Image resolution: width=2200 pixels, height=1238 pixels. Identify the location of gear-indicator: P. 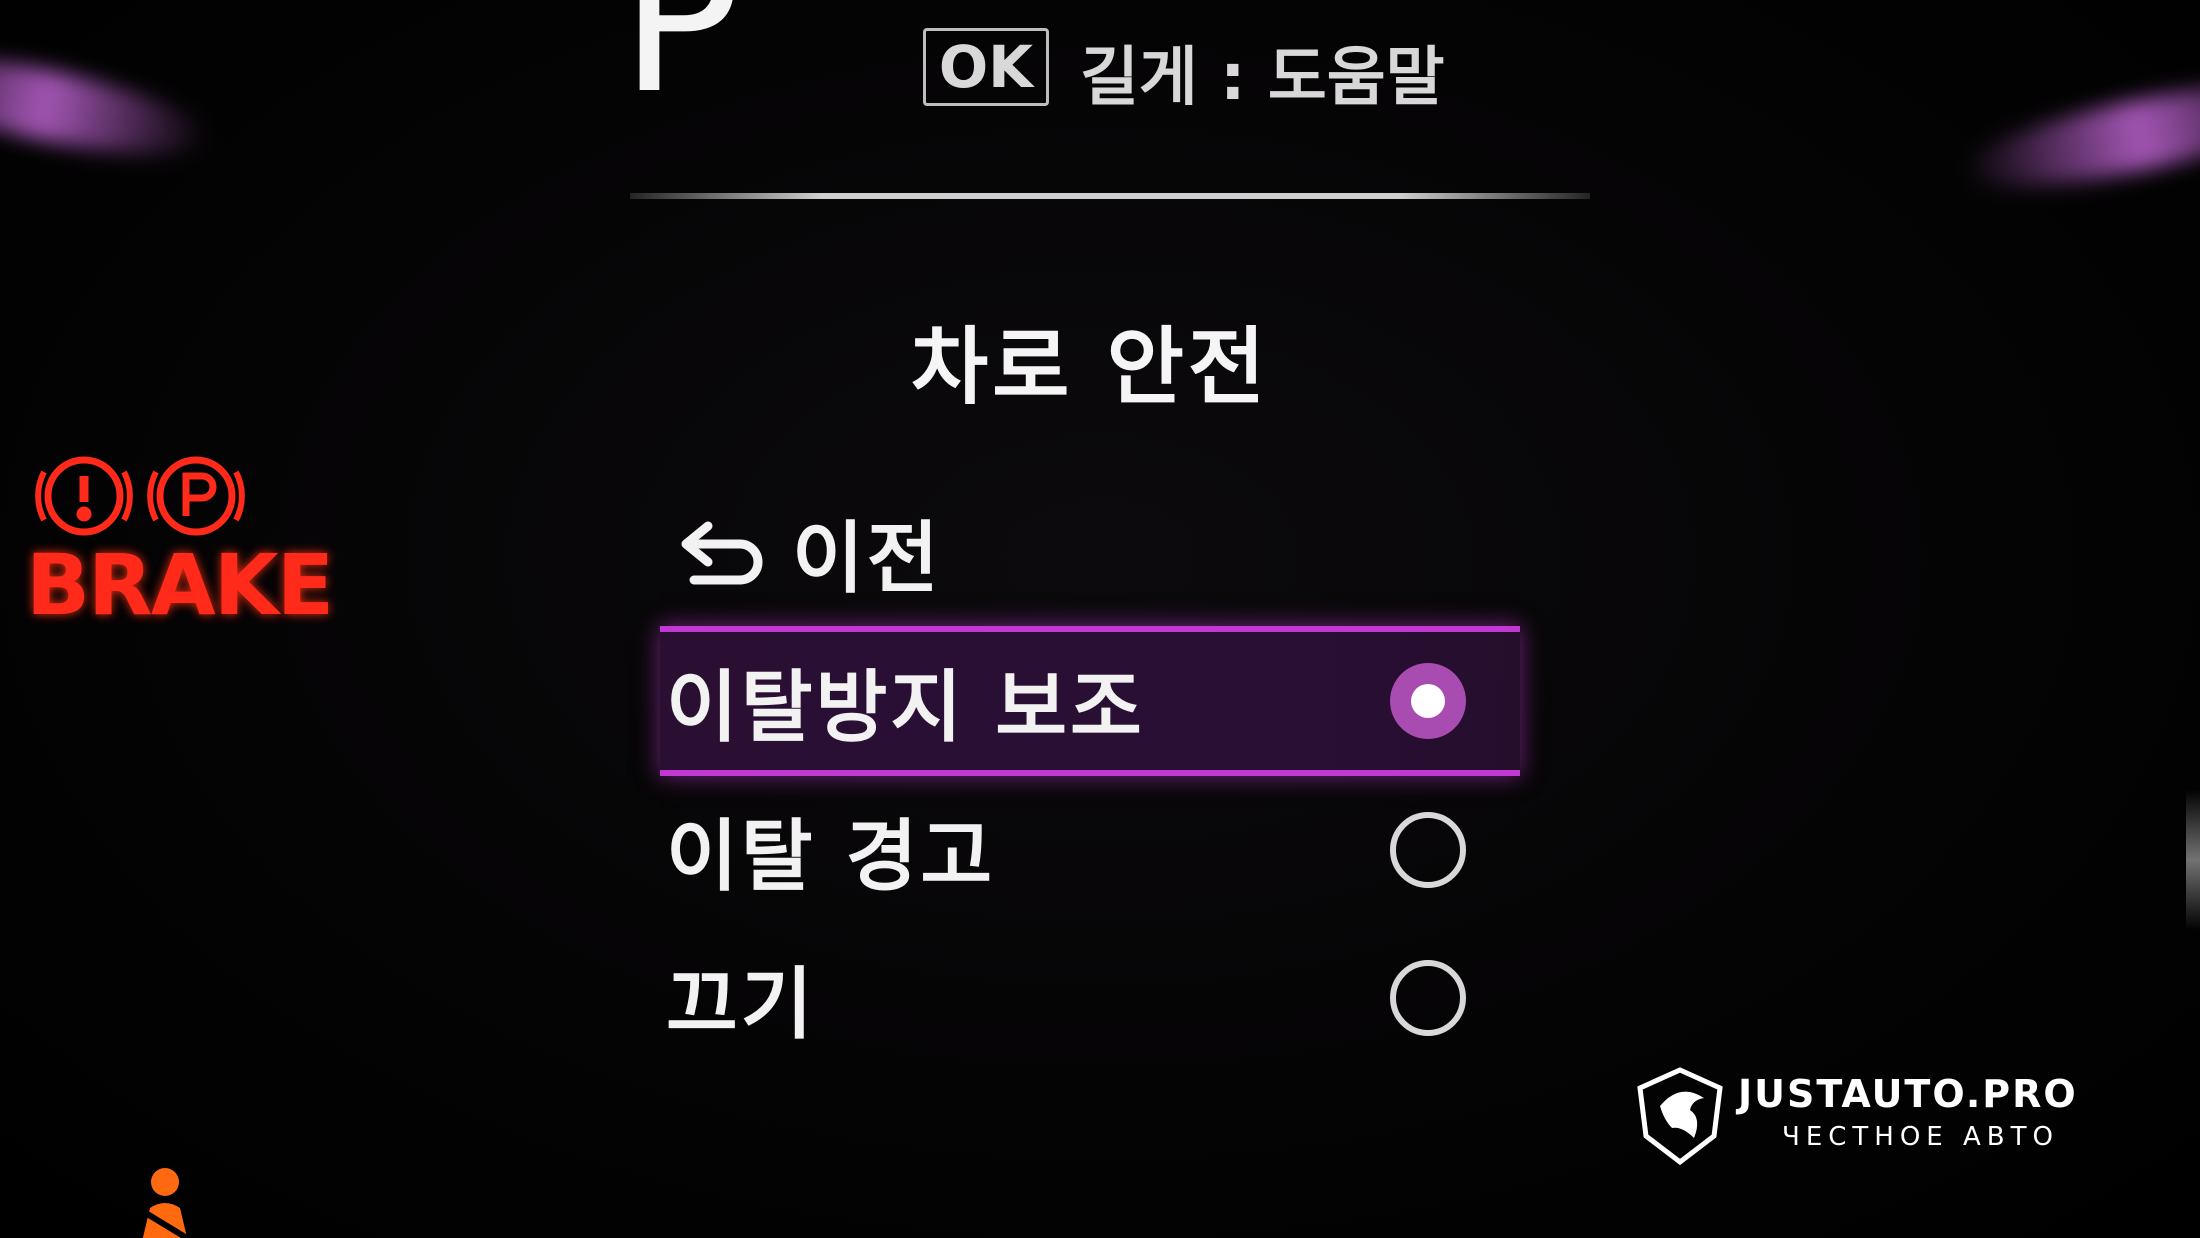
(680, 69).